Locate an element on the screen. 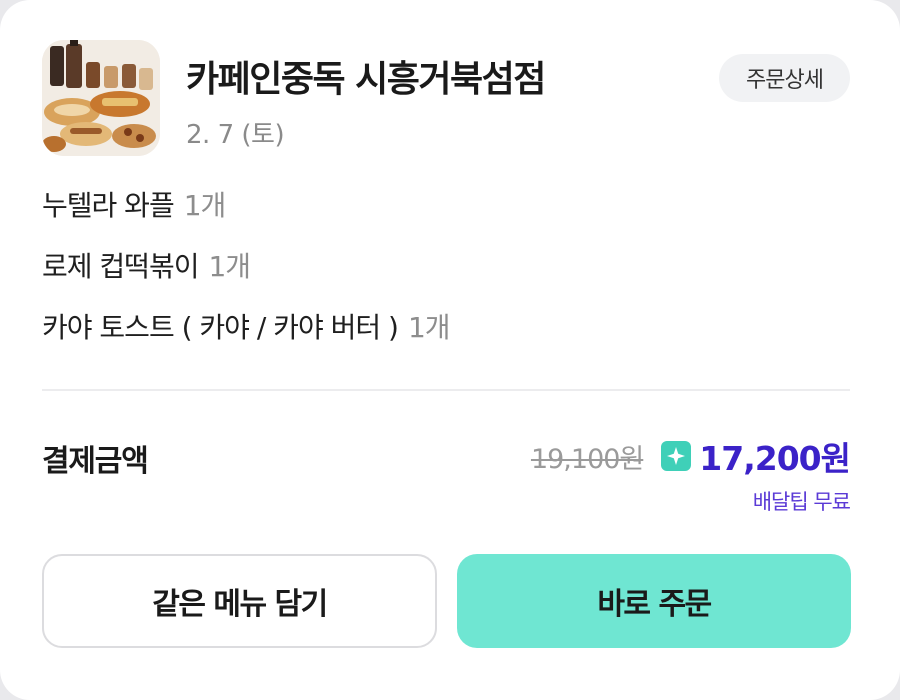  final-price: 17,200원 is located at coordinates (775, 458).